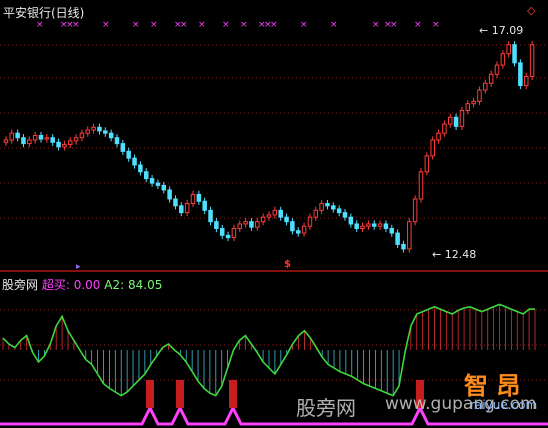 The width and height of the screenshot is (548, 428). I want to click on site-logo: 智 昂 raiyue.com, so click(493, 396).